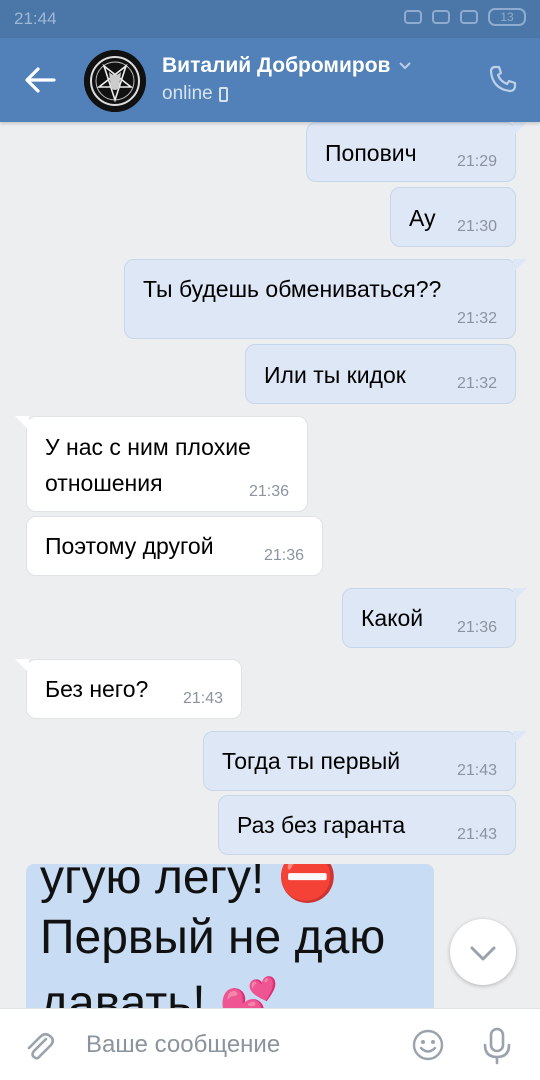 The image size is (540, 1080). What do you see at coordinates (35, 18) in the screenshot?
I see `status-time: 21:44` at bounding box center [35, 18].